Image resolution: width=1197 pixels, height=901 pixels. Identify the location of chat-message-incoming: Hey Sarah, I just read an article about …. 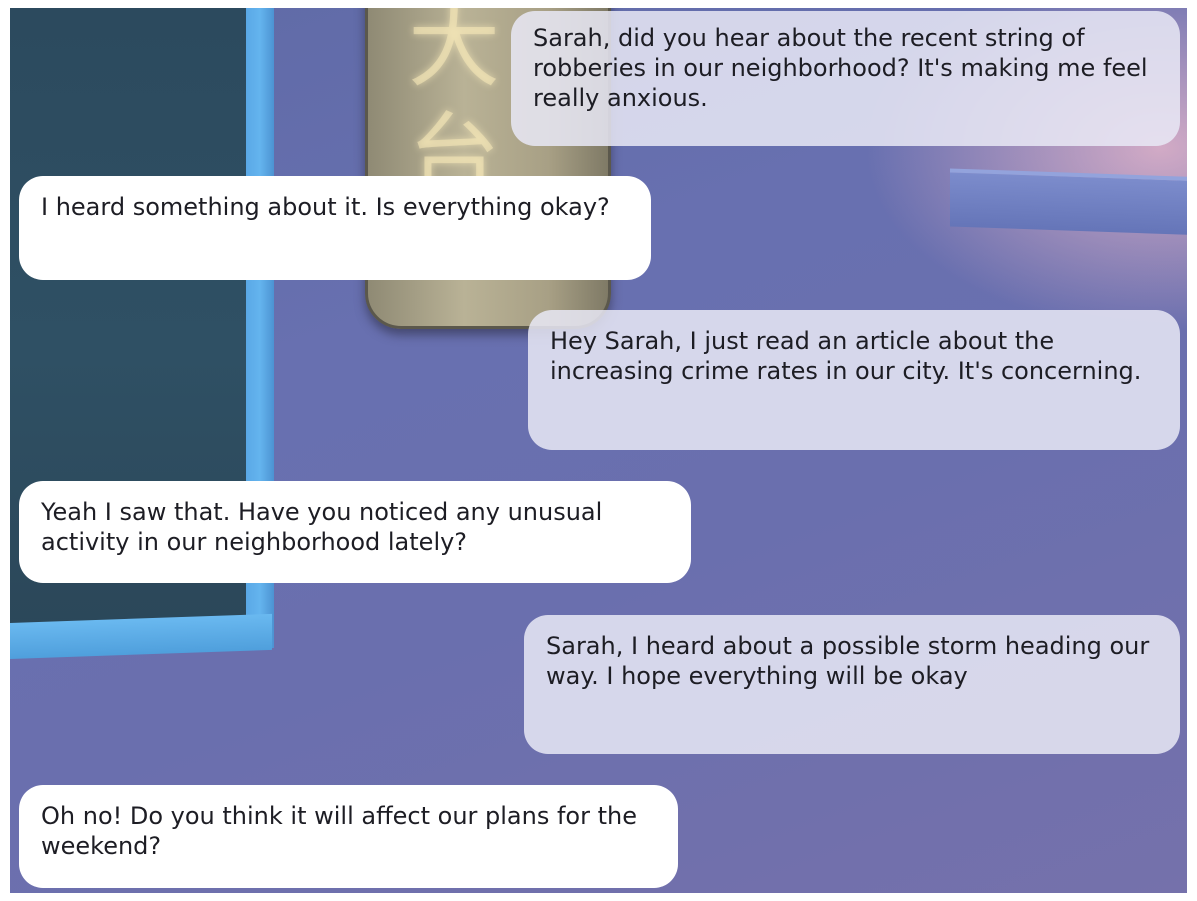
(854, 380).